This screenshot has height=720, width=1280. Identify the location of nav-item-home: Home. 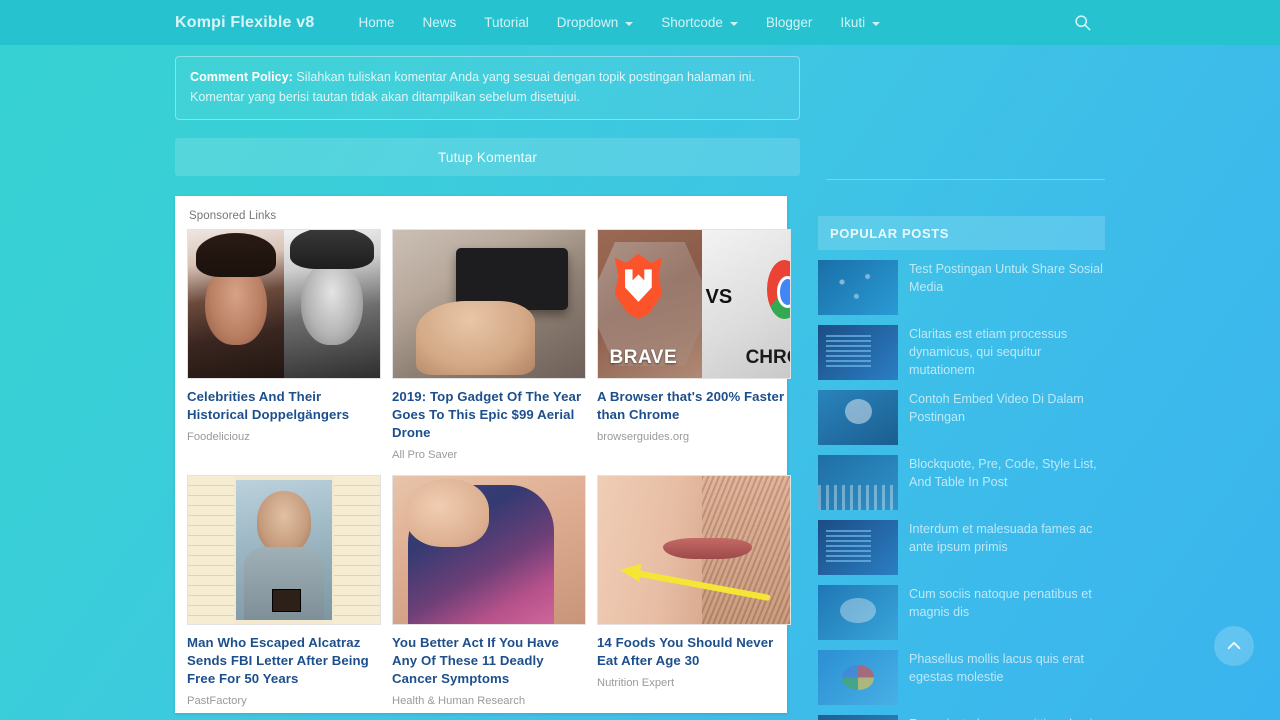
(376, 22).